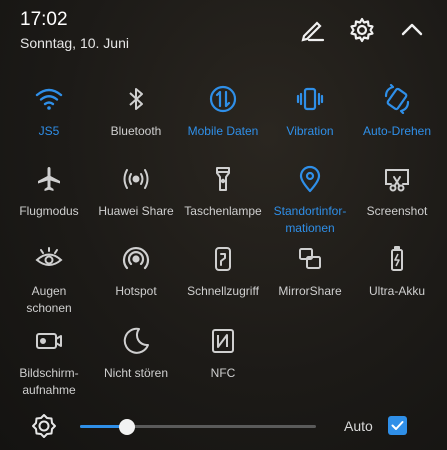 The width and height of the screenshot is (447, 450). I want to click on wifi-icon, so click(49, 99).